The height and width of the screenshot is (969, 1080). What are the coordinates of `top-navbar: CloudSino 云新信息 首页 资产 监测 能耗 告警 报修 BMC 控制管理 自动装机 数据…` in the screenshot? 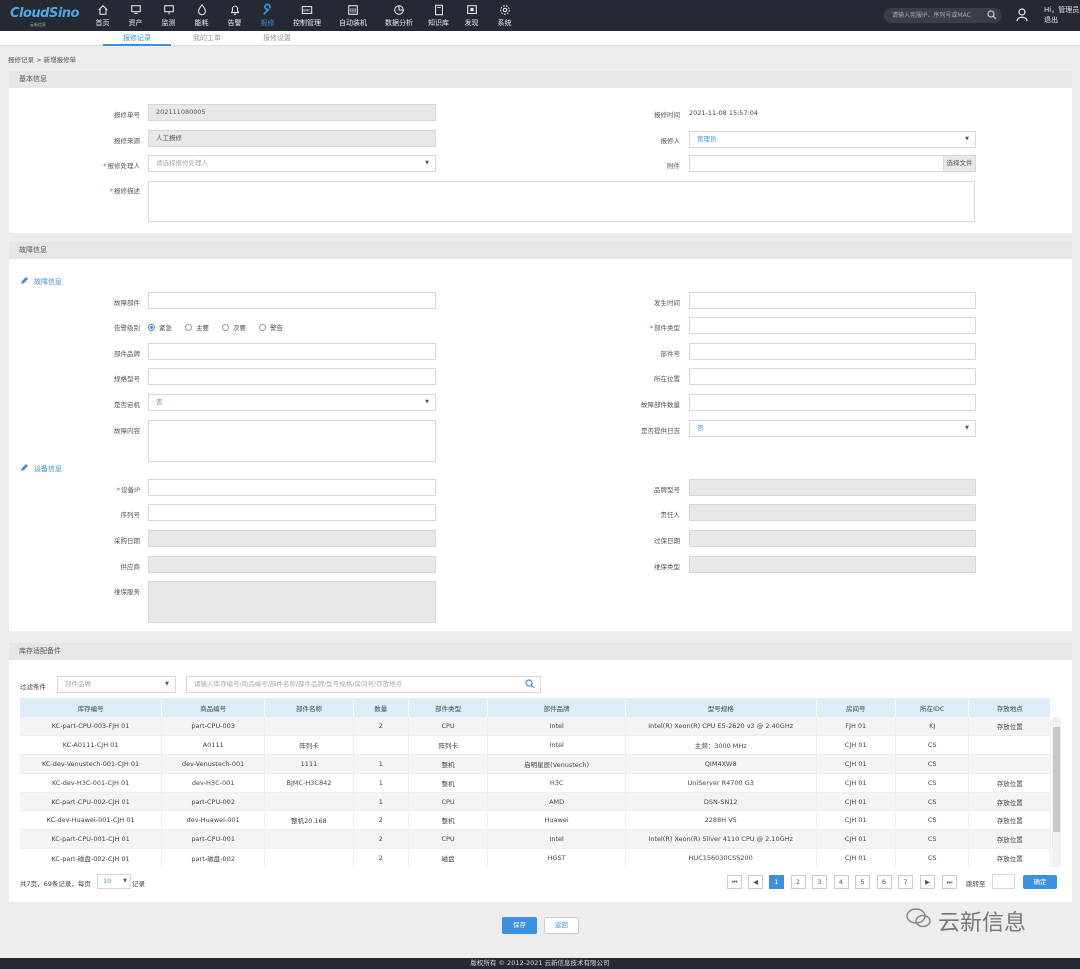 It's located at (540, 15).